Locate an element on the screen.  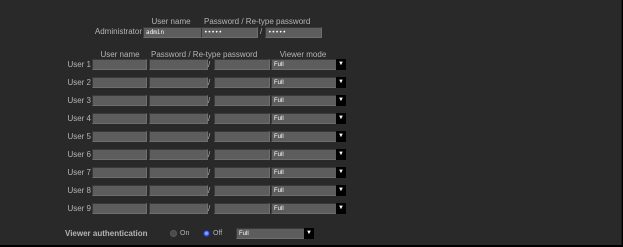
user-label: User 4 is located at coordinates (79, 118).